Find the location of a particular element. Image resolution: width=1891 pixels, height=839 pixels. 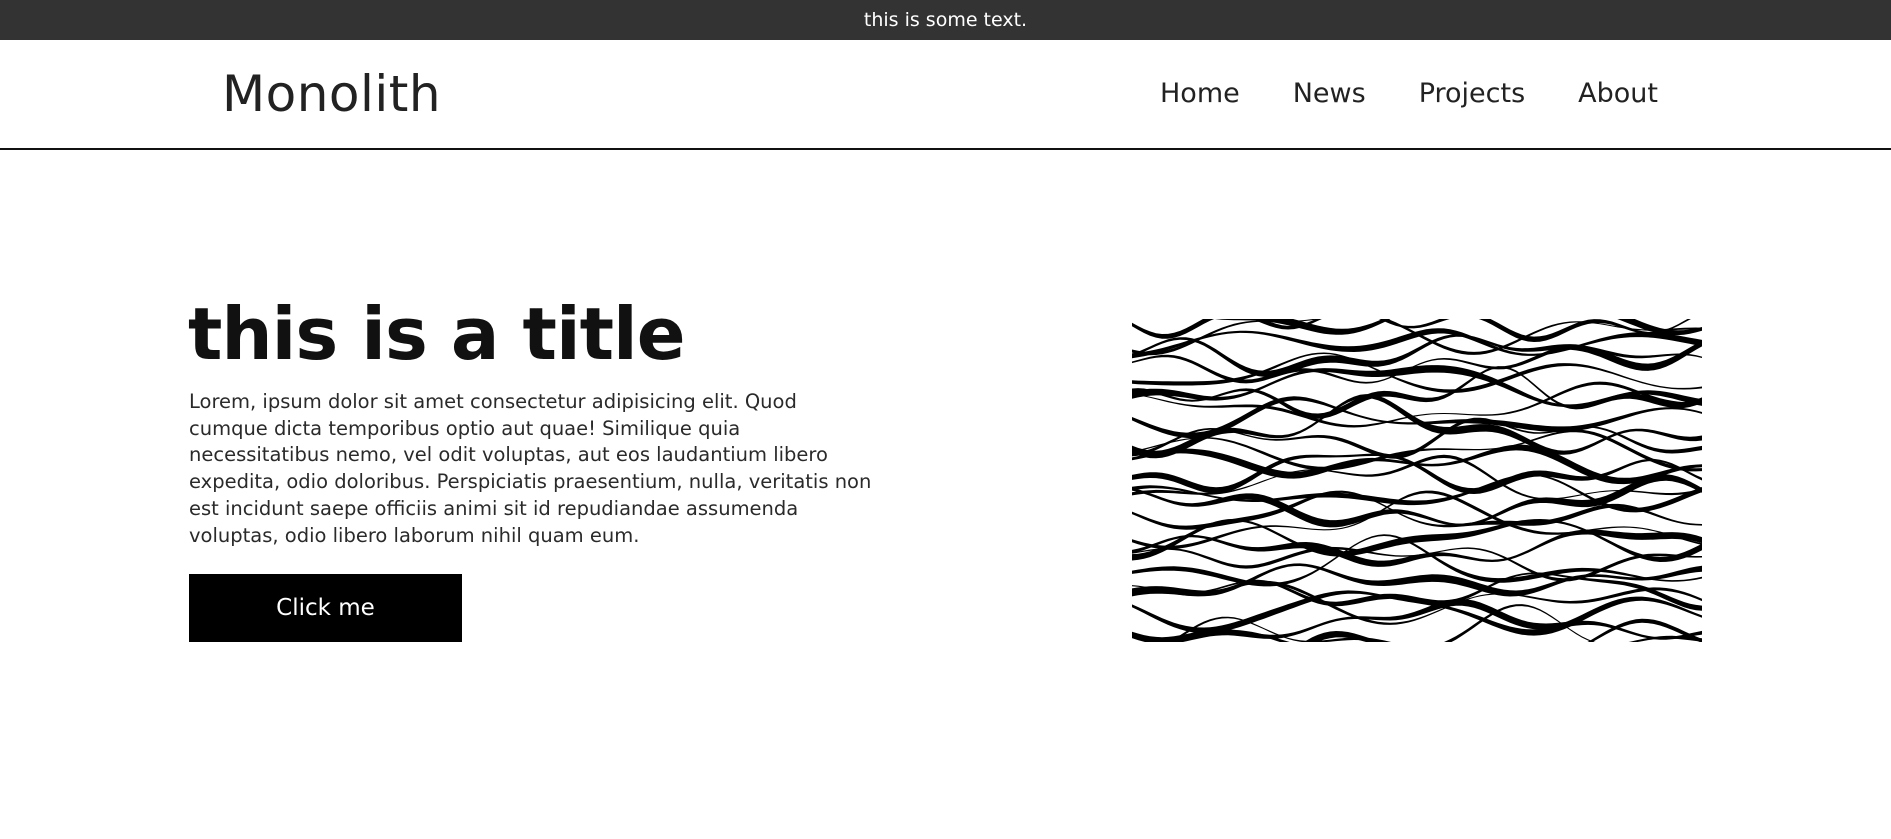

click-me-button: Click me is located at coordinates (325, 608).